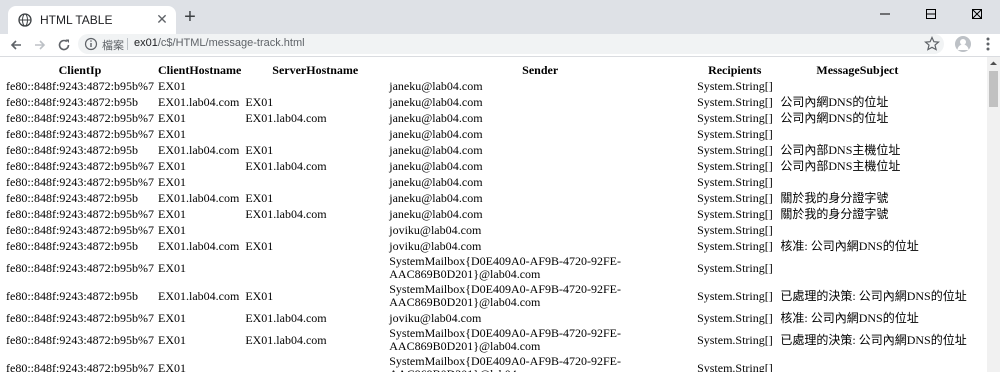 The image size is (1000, 372). What do you see at coordinates (64, 45) in the screenshot?
I see `reload-icon` at bounding box center [64, 45].